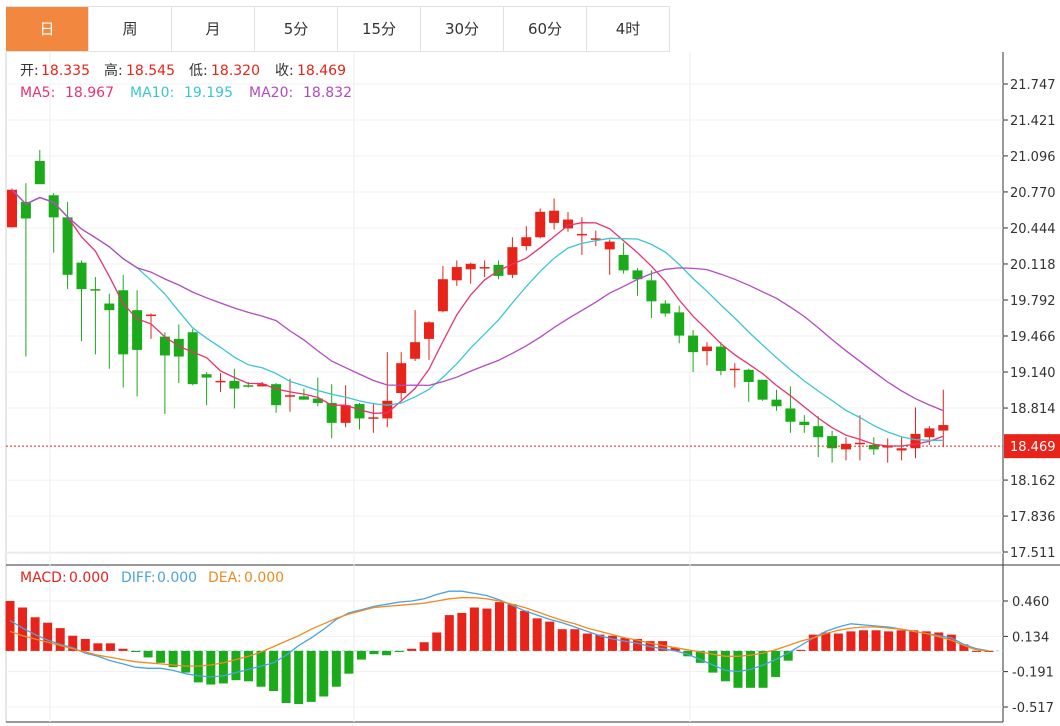  Describe the element at coordinates (89, 578) in the screenshot. I see `macd-value: 0.000` at that location.